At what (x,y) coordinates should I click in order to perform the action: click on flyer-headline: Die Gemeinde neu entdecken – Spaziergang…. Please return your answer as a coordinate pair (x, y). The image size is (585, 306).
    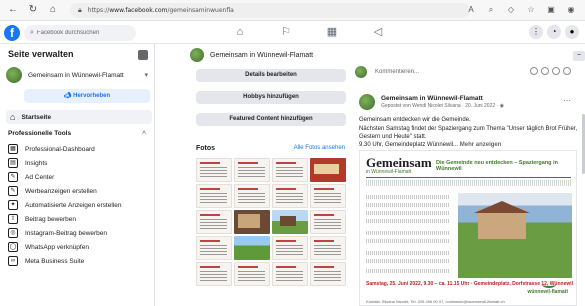
    Looking at the image, I should click on (497, 166).